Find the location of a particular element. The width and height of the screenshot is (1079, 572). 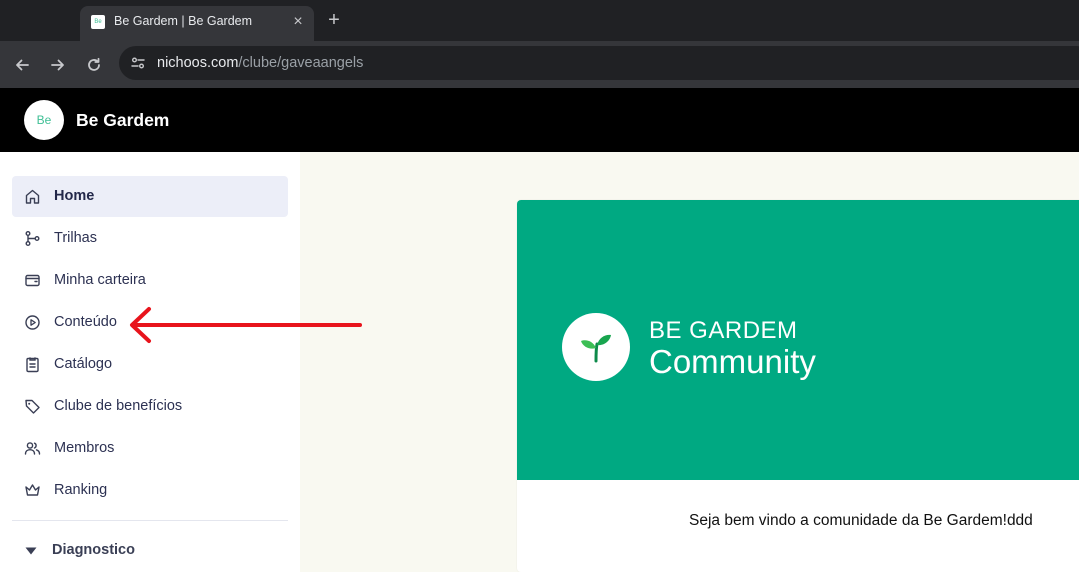

url-path: /clube/gaveaangels is located at coordinates (301, 63).